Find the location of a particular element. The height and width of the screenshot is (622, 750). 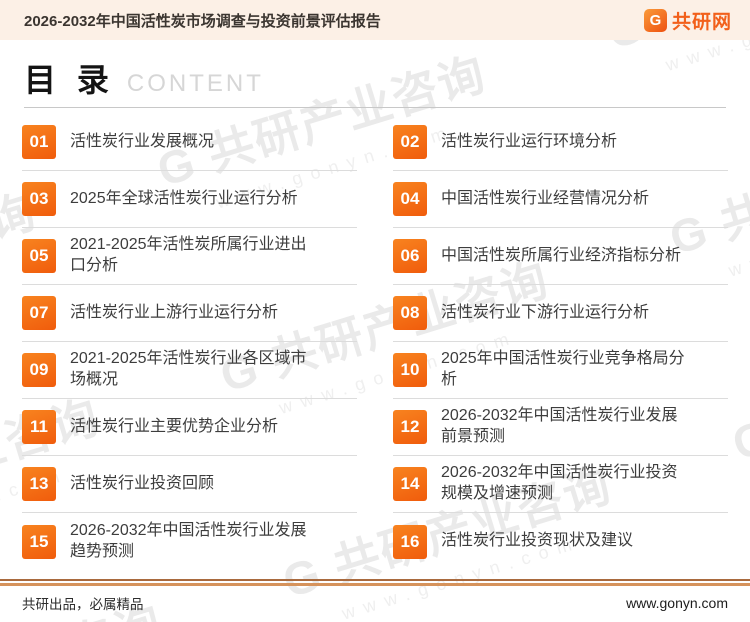

toc-item-title: 活性炭行业上游行业运行分析 is located at coordinates (174, 312).